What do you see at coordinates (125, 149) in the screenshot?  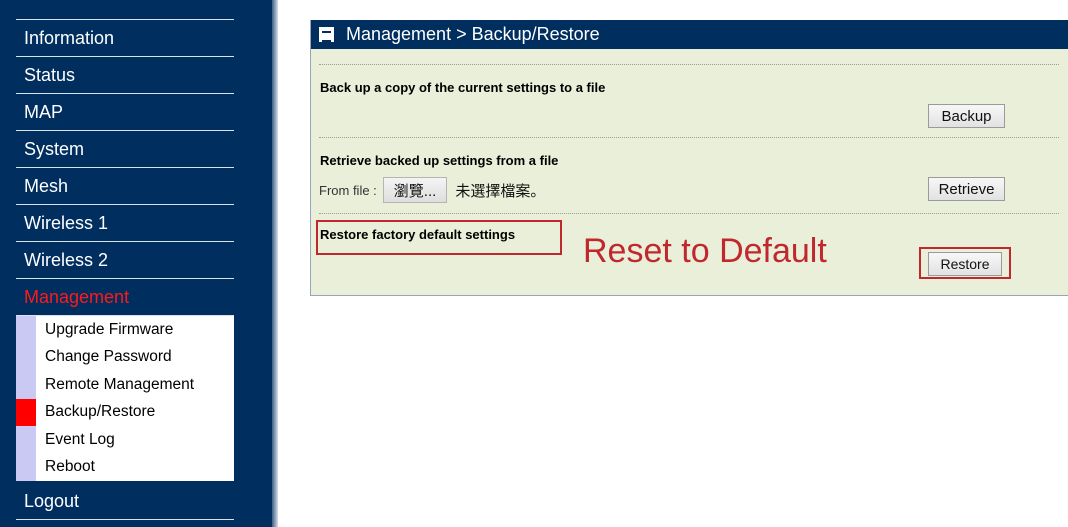 I see `sidebar-item-system: System` at bounding box center [125, 149].